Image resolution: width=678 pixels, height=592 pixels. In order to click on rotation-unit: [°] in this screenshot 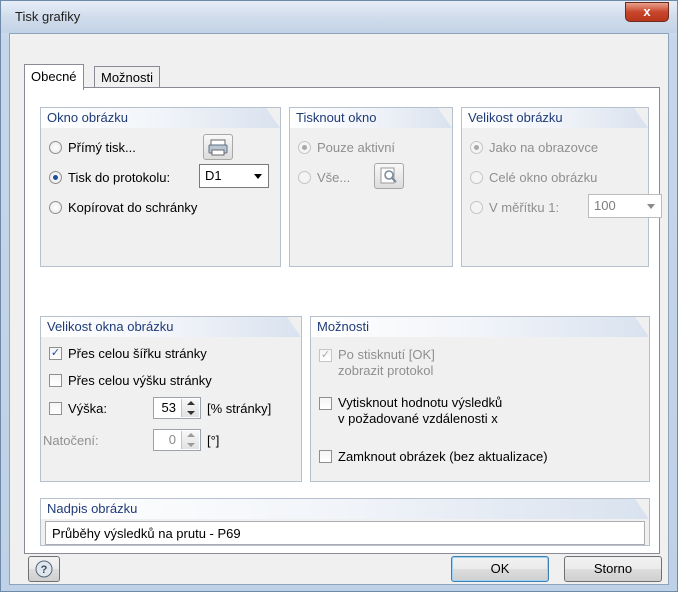, I will do `click(213, 440)`.